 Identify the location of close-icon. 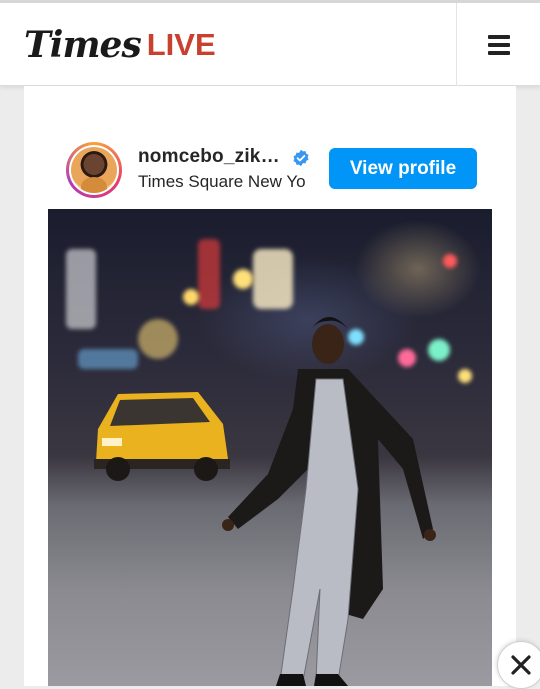
(521, 665).